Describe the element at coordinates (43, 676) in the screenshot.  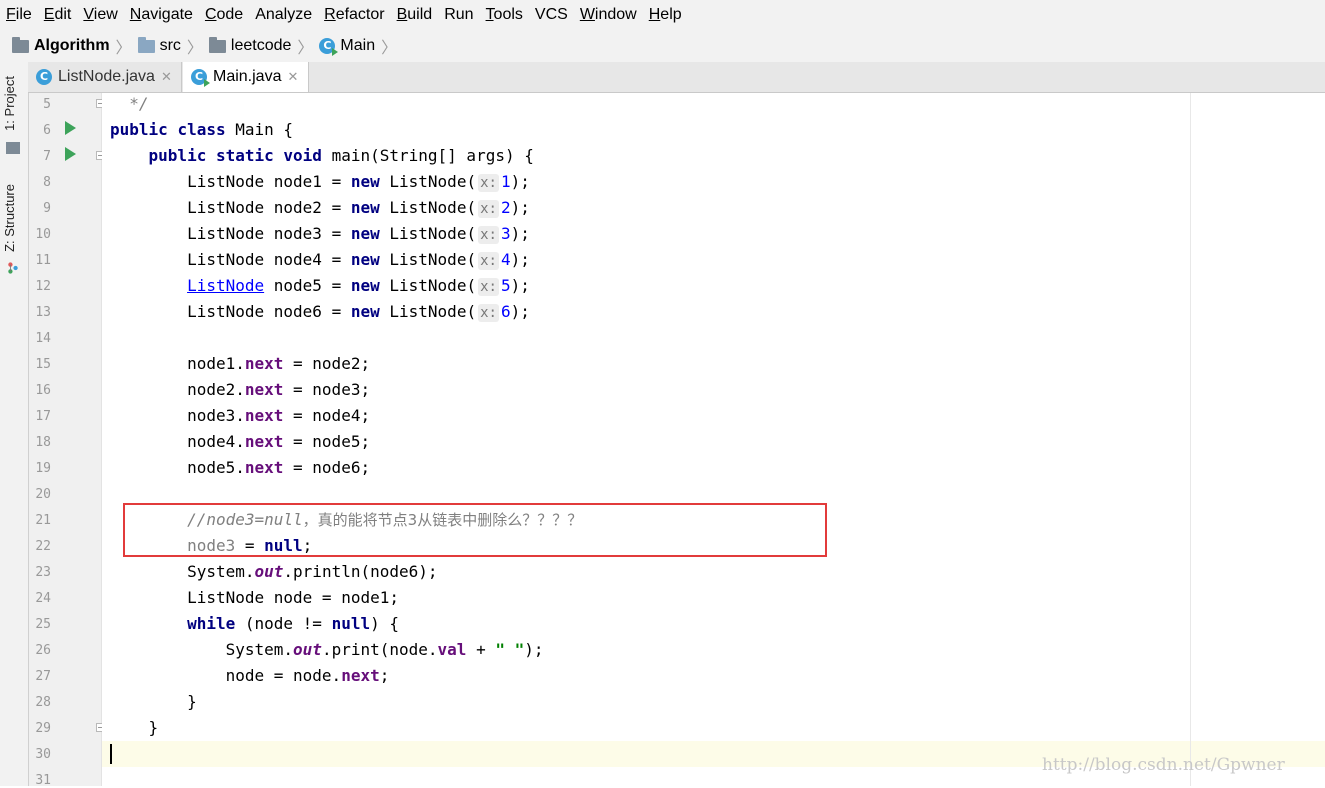
I see `line-number: 27` at that location.